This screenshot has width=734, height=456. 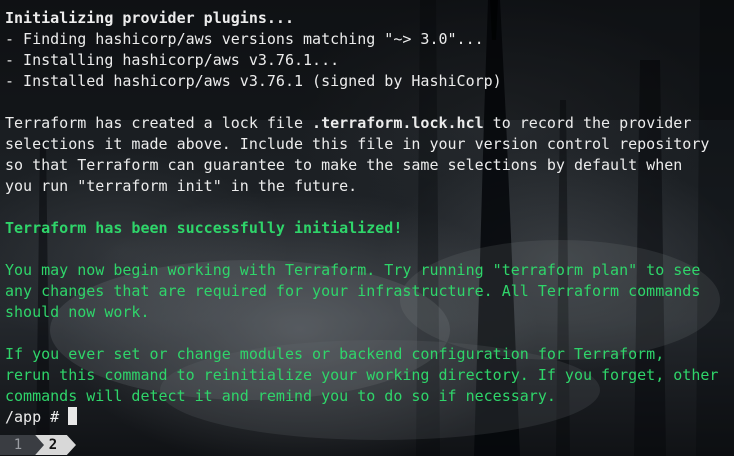 What do you see at coordinates (367, 445) in the screenshot?
I see `tmux-status-bar: 2 1` at bounding box center [367, 445].